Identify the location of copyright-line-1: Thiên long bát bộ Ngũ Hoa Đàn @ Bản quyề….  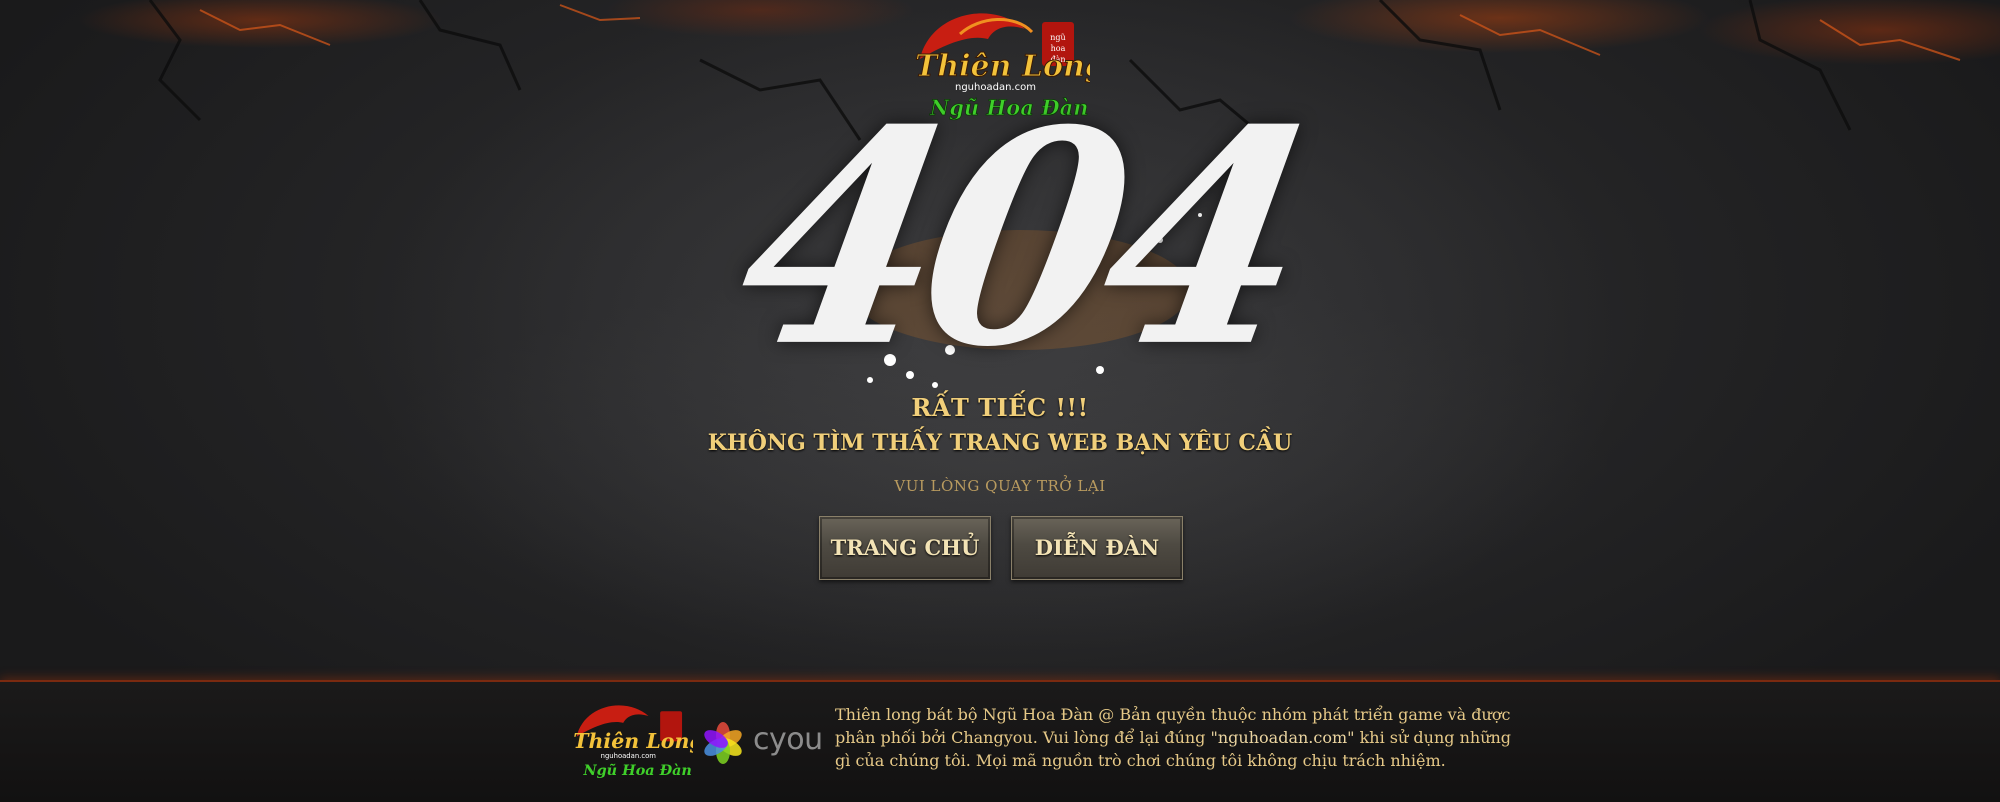
(1173, 714).